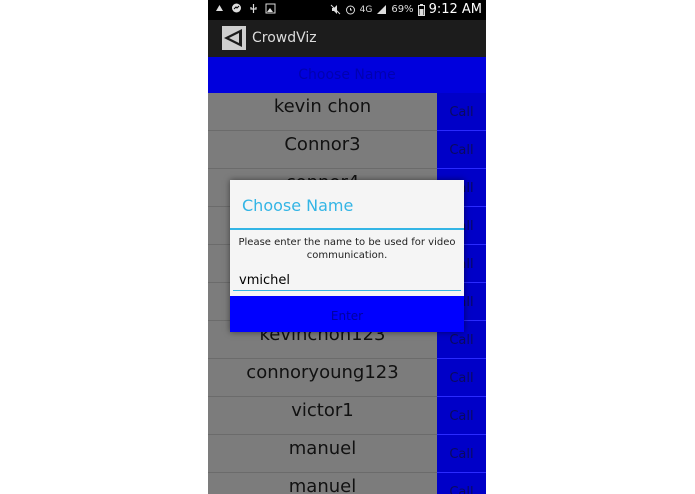  Describe the element at coordinates (236, 8) in the screenshot. I see `messenger-icon` at that location.